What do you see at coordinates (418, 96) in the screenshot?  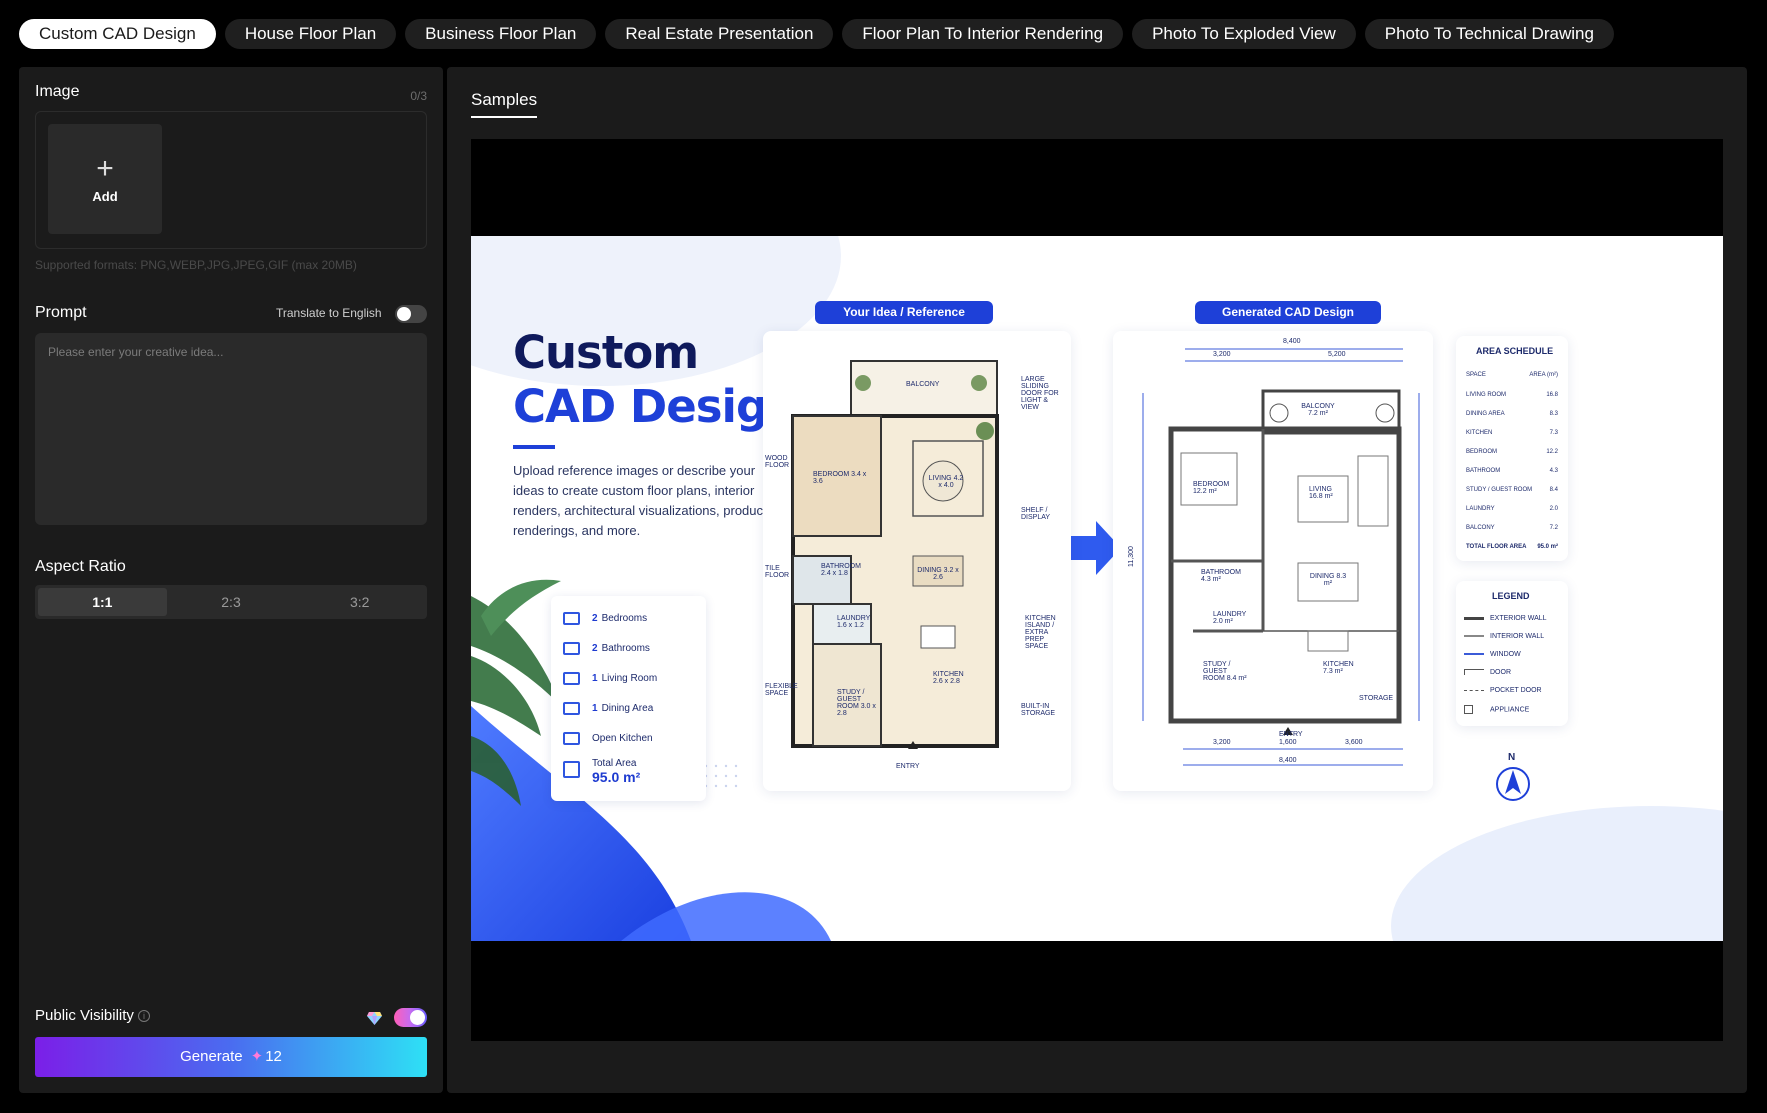 I see `image-count: 0/3` at bounding box center [418, 96].